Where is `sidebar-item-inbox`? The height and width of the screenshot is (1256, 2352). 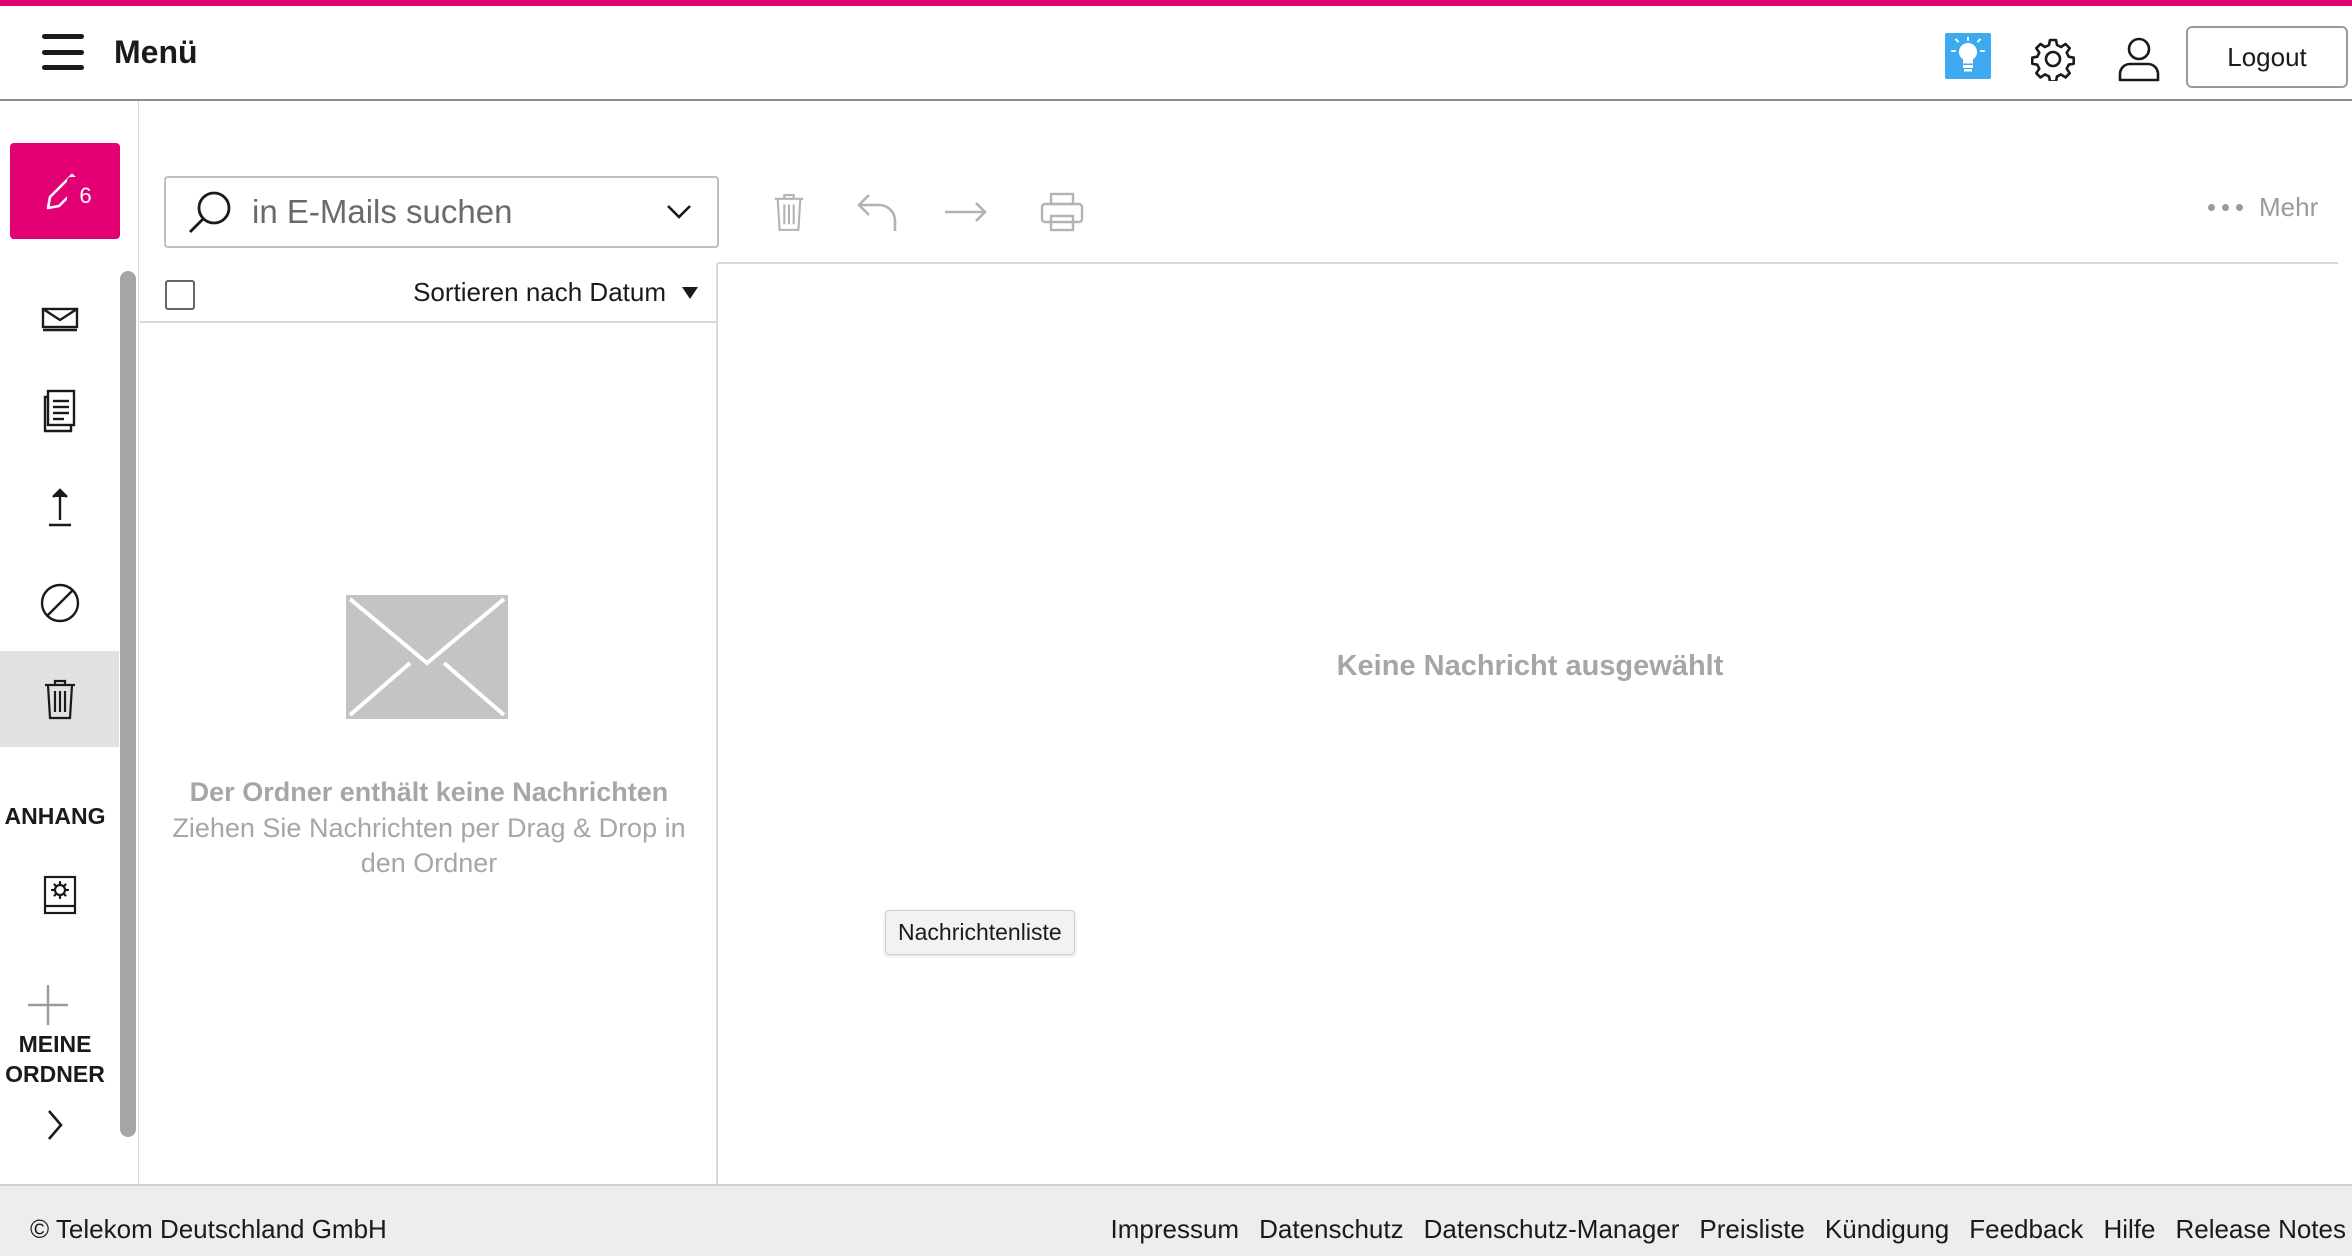 sidebar-item-inbox is located at coordinates (59, 315).